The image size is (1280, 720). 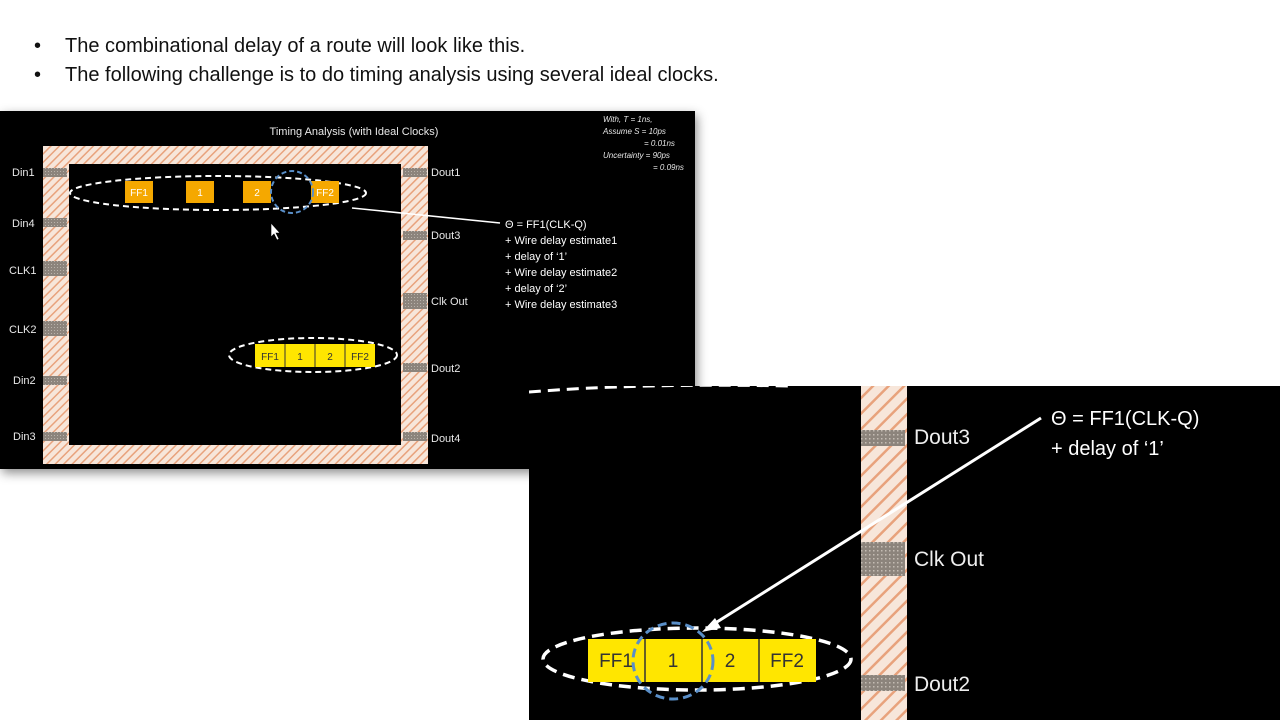 I want to click on formula-line: + Wire delay estimate3, so click(x=561, y=305).